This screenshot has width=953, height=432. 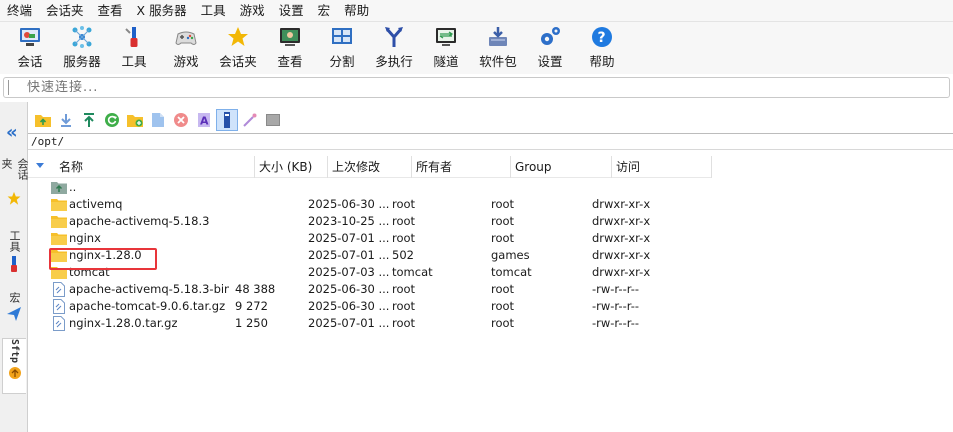 I want to click on menu-item: 查看, so click(x=110, y=11).